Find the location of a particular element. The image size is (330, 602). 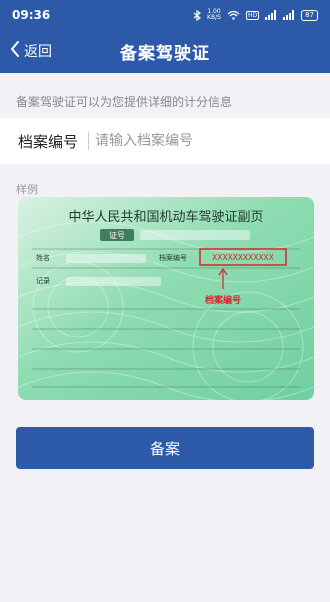

battery-icon: 87 is located at coordinates (309, 15).